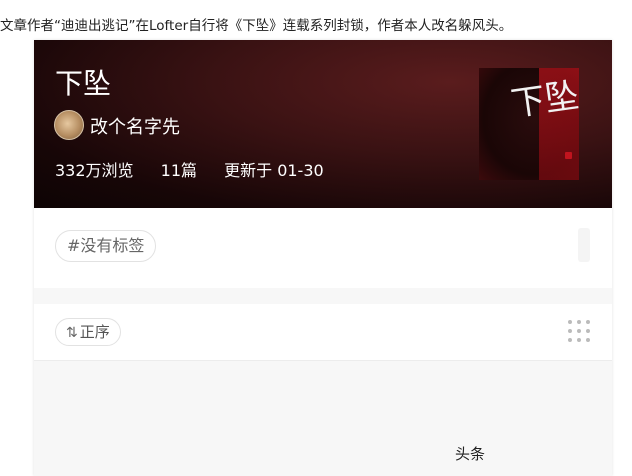  What do you see at coordinates (200, 169) in the screenshot?
I see `series-stats: 332万浏览 11篇 更新于 01-30` at bounding box center [200, 169].